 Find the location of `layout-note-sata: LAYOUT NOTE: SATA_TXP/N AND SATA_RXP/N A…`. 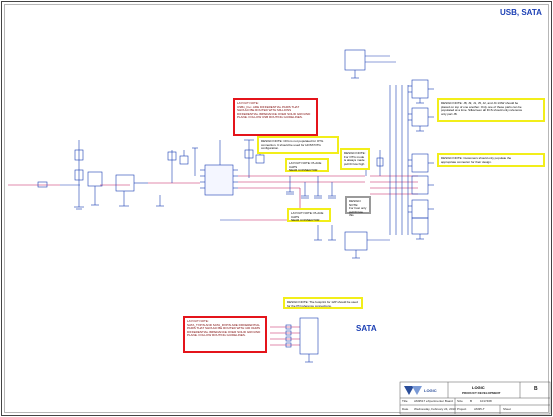

layout-note-sata: LAYOUT NOTE: SATA_TXP/N AND SATA_RXP/N A… is located at coordinates (225, 334).